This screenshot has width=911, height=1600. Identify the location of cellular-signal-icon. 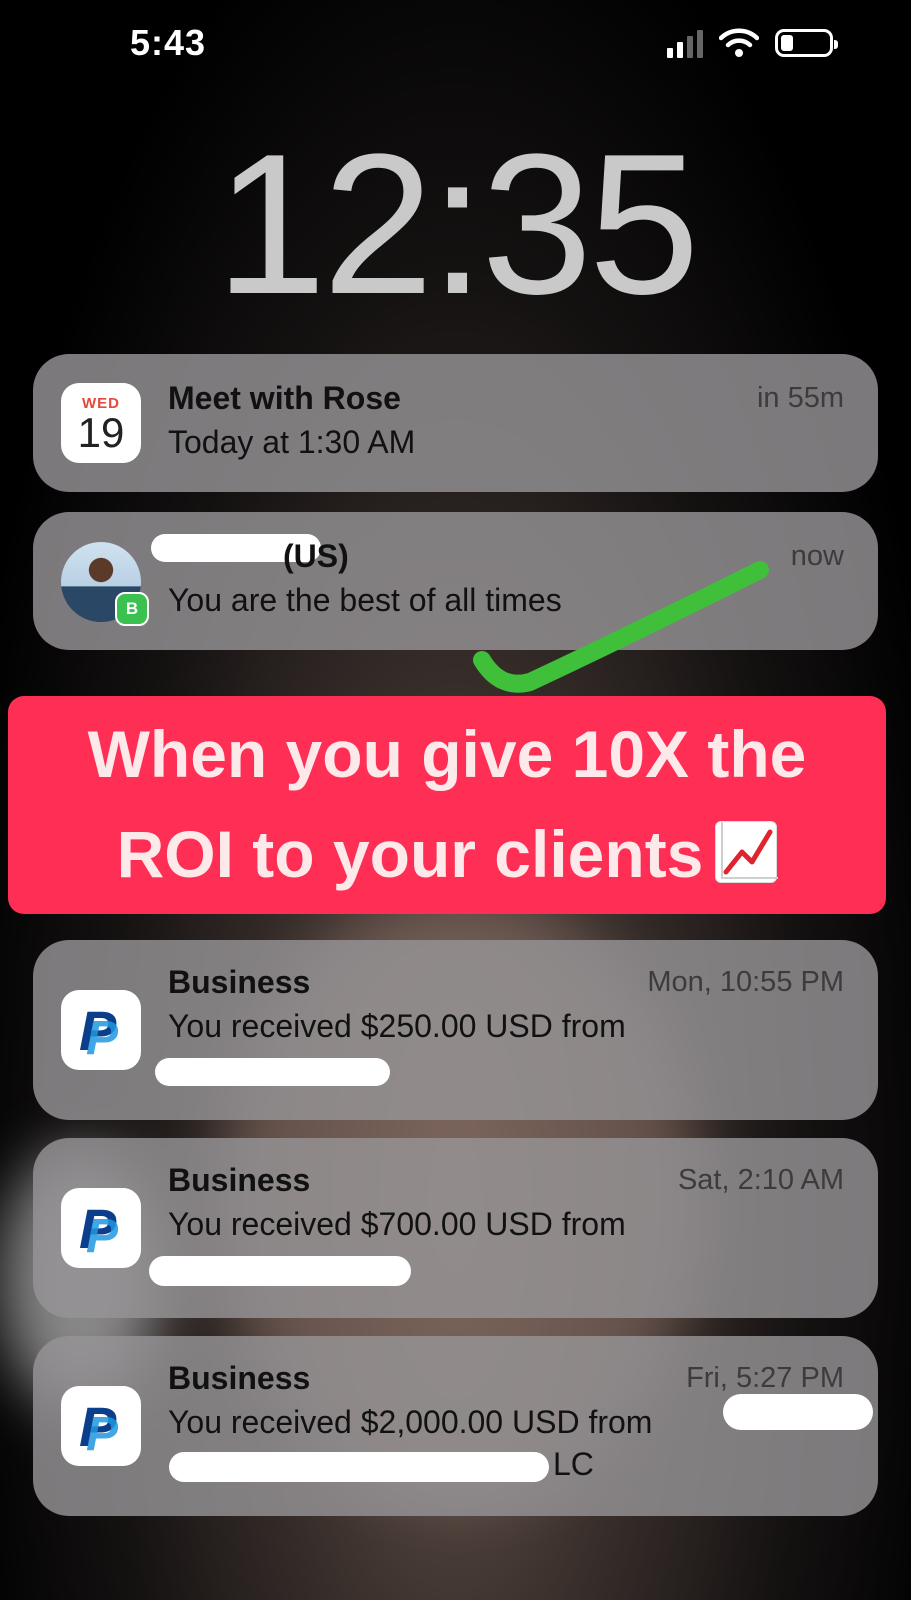
(685, 43).